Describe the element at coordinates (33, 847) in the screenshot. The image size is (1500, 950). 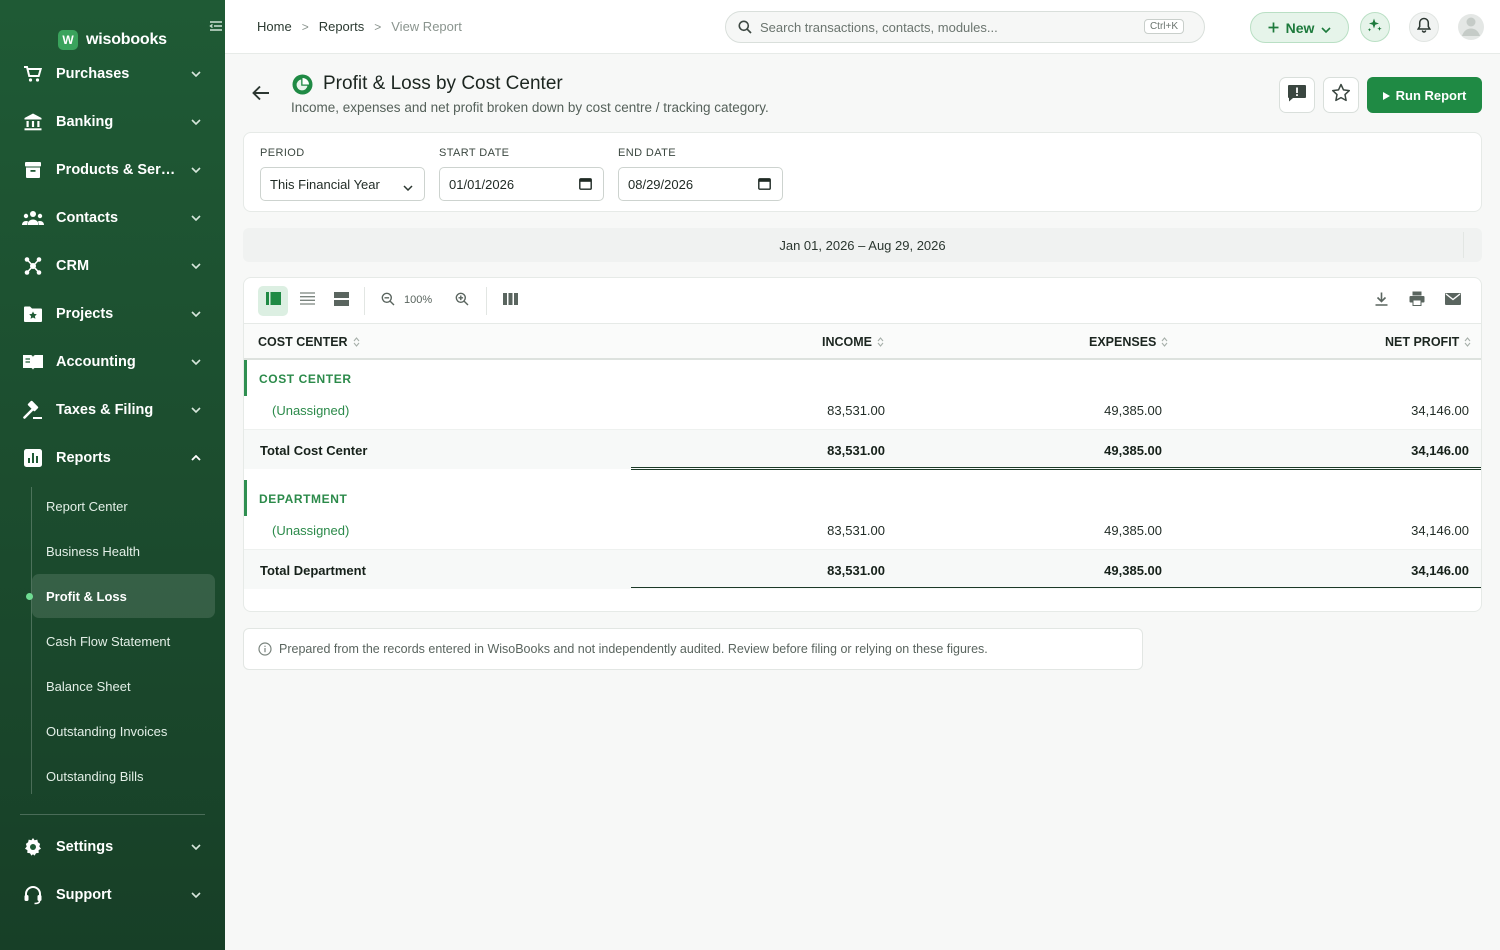
I see `gear-icon` at that location.